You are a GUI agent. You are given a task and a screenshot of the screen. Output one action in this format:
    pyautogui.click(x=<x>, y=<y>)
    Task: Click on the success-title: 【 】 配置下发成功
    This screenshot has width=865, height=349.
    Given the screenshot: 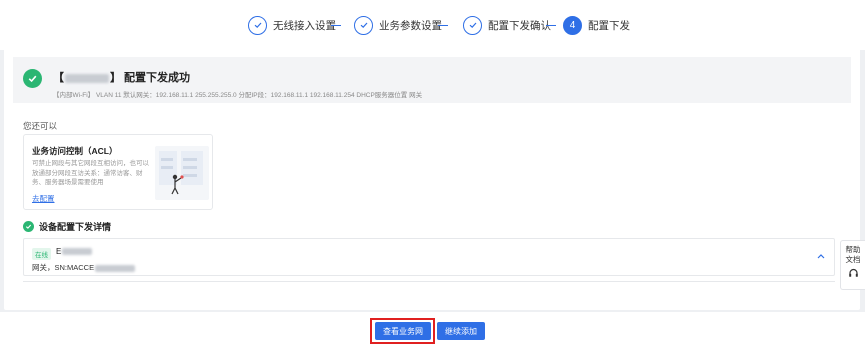 What is the action you would take?
    pyautogui.click(x=121, y=77)
    